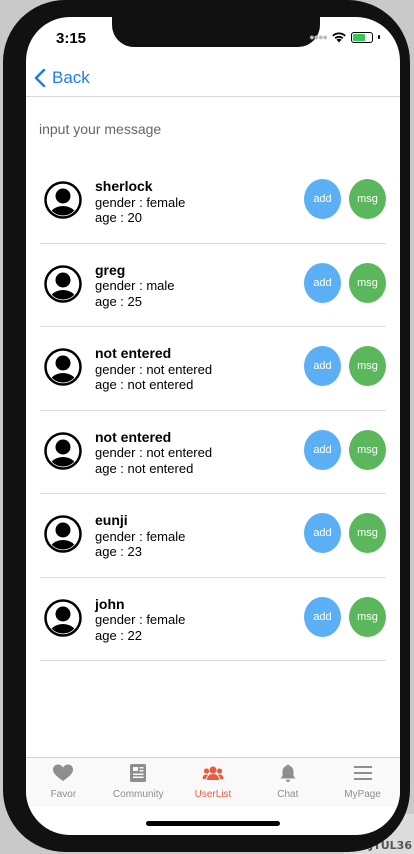 This screenshot has height=854, width=414. I want to click on menu-icon, so click(362, 773).